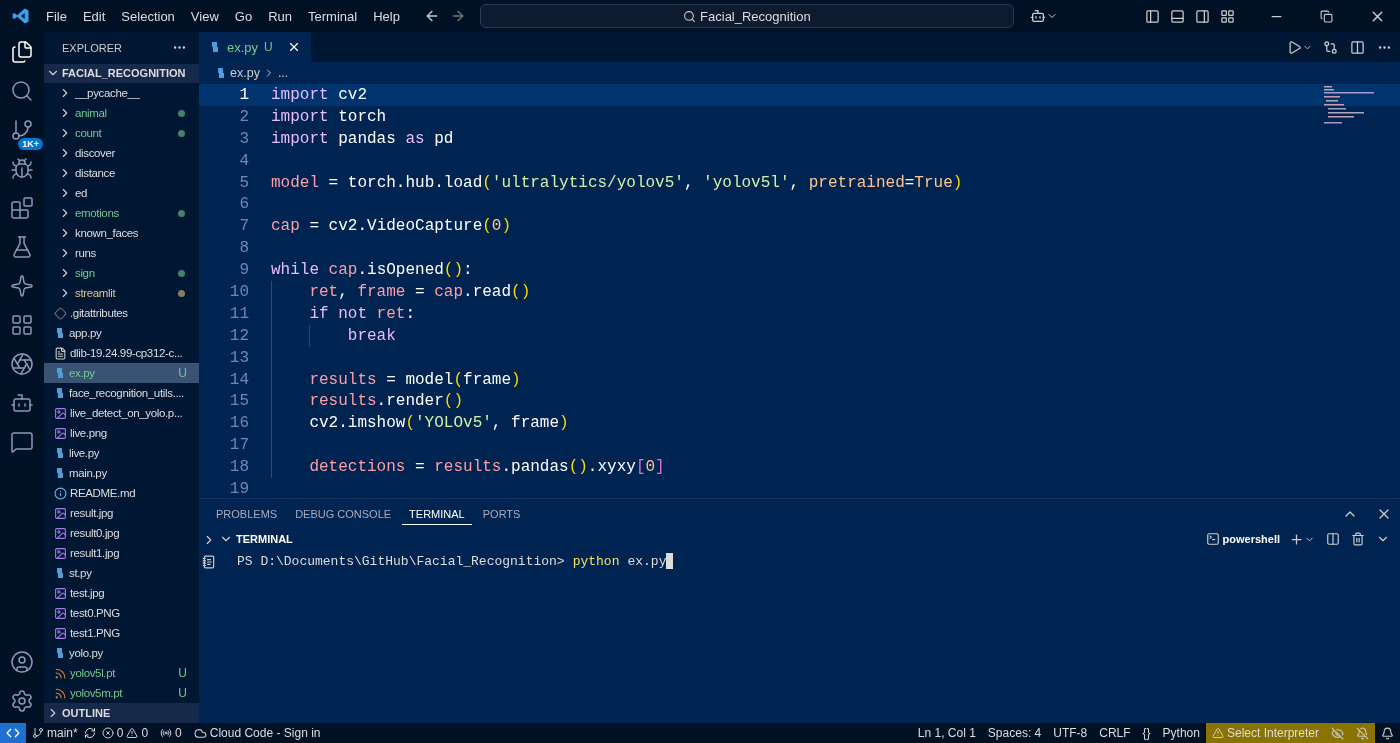 Image resolution: width=1400 pixels, height=743 pixels. Describe the element at coordinates (22, 286) in the screenshot. I see `sparkle-icon` at that location.